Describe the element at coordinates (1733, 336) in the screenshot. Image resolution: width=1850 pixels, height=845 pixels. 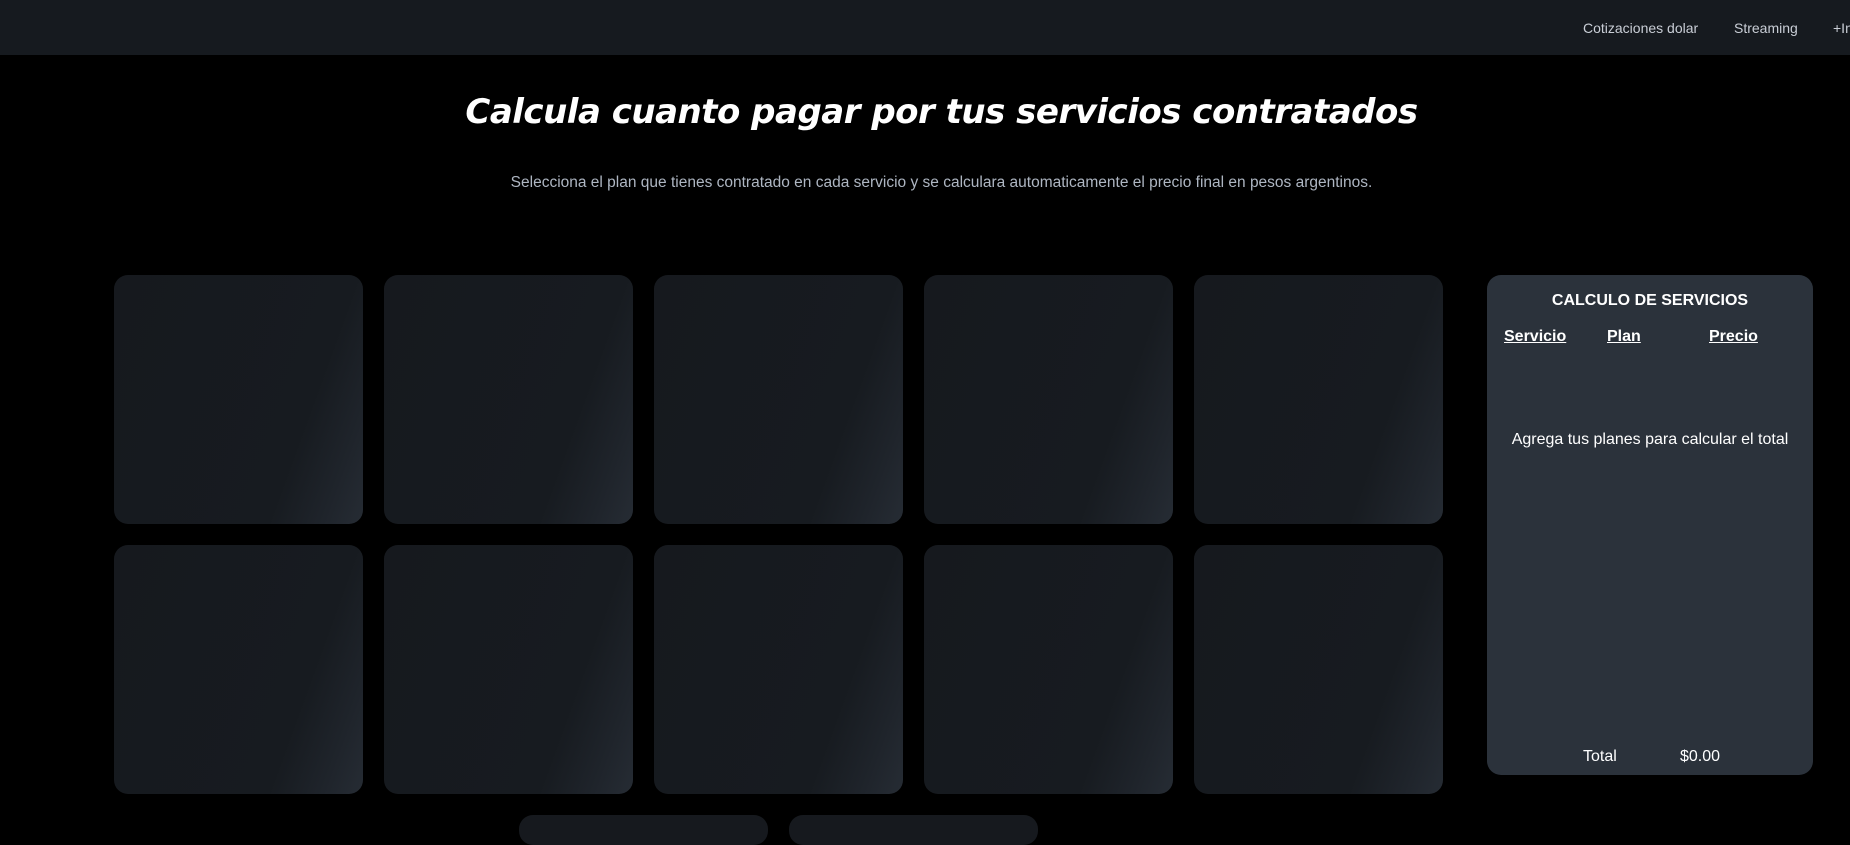
I see `column-header-precio: Precio` at that location.